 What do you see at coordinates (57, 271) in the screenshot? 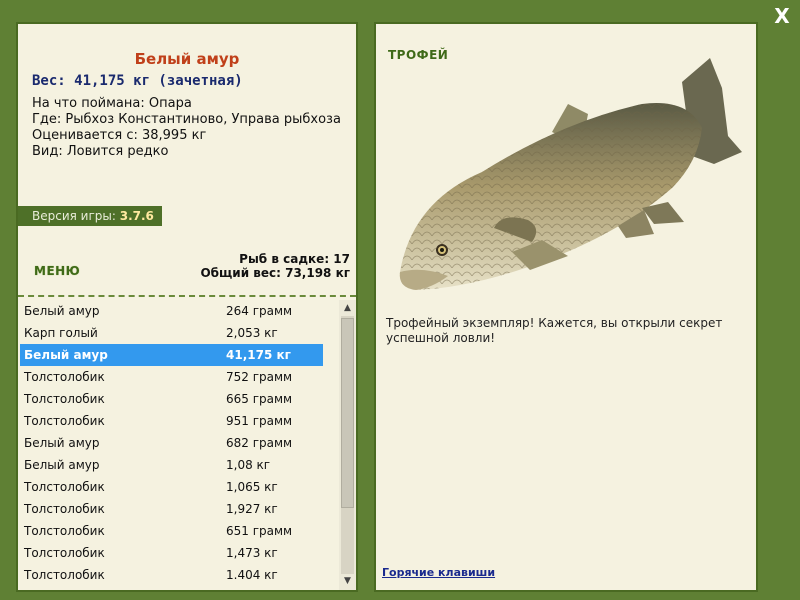
I see `menu-button: МЕНЮ` at bounding box center [57, 271].